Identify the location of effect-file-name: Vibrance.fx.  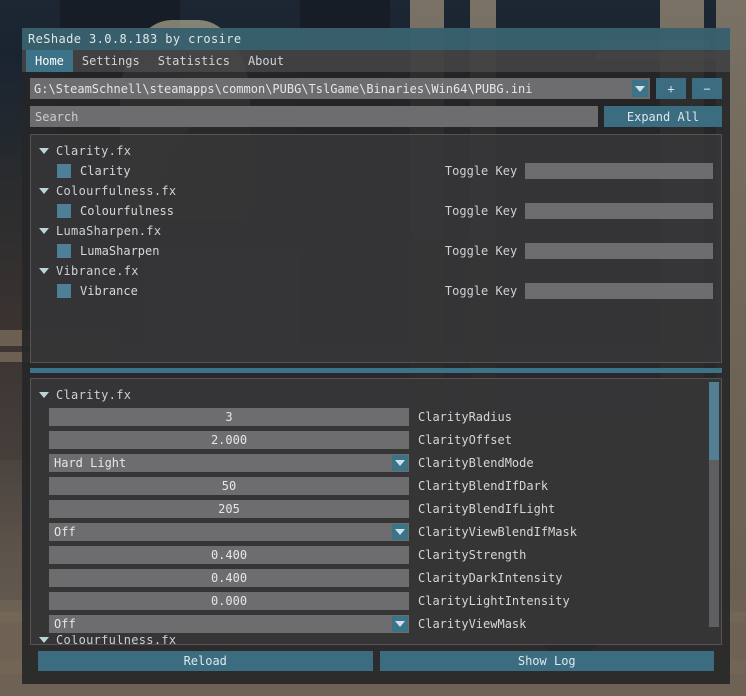
(97, 271).